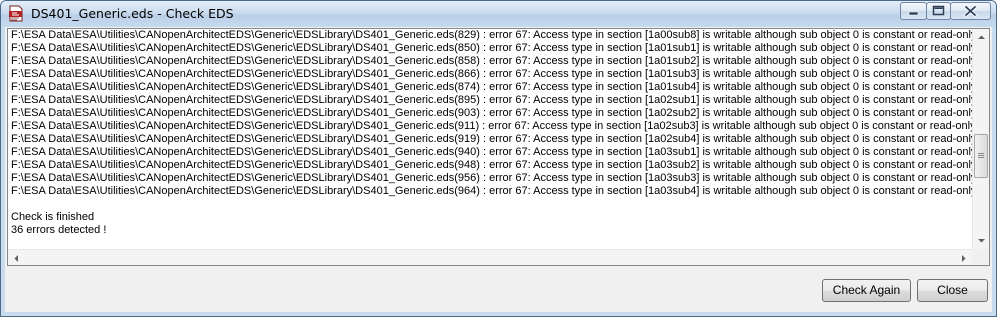  Describe the element at coordinates (981, 240) in the screenshot. I see `scroll-down-icon` at that location.